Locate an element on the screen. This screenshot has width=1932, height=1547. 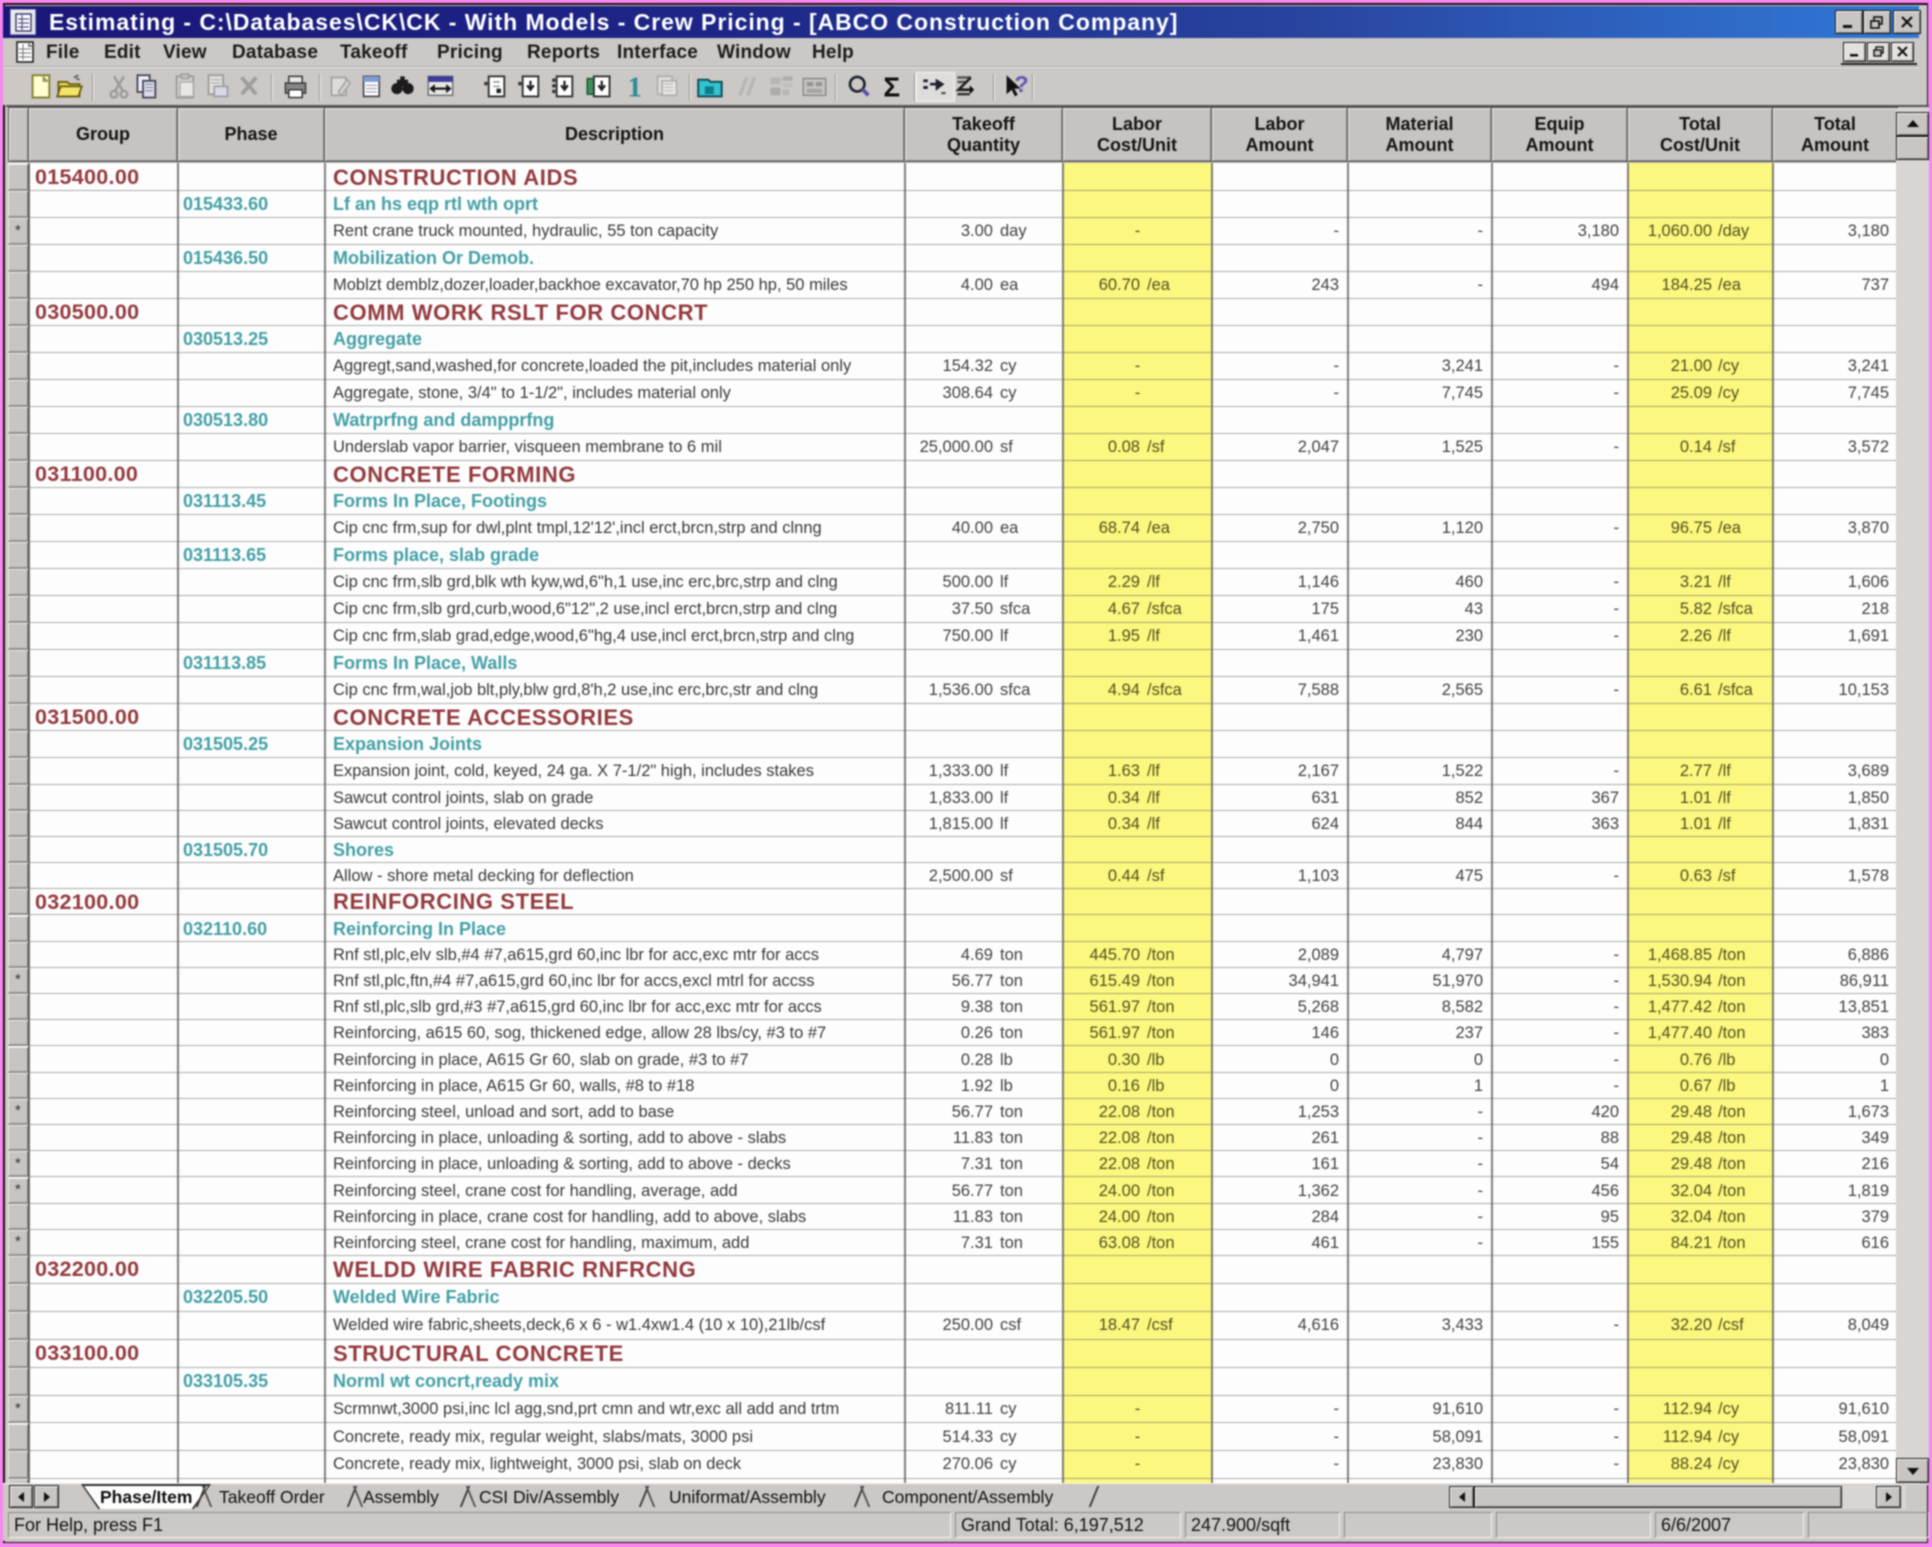
svg-text: Σ is located at coordinates (891, 87).